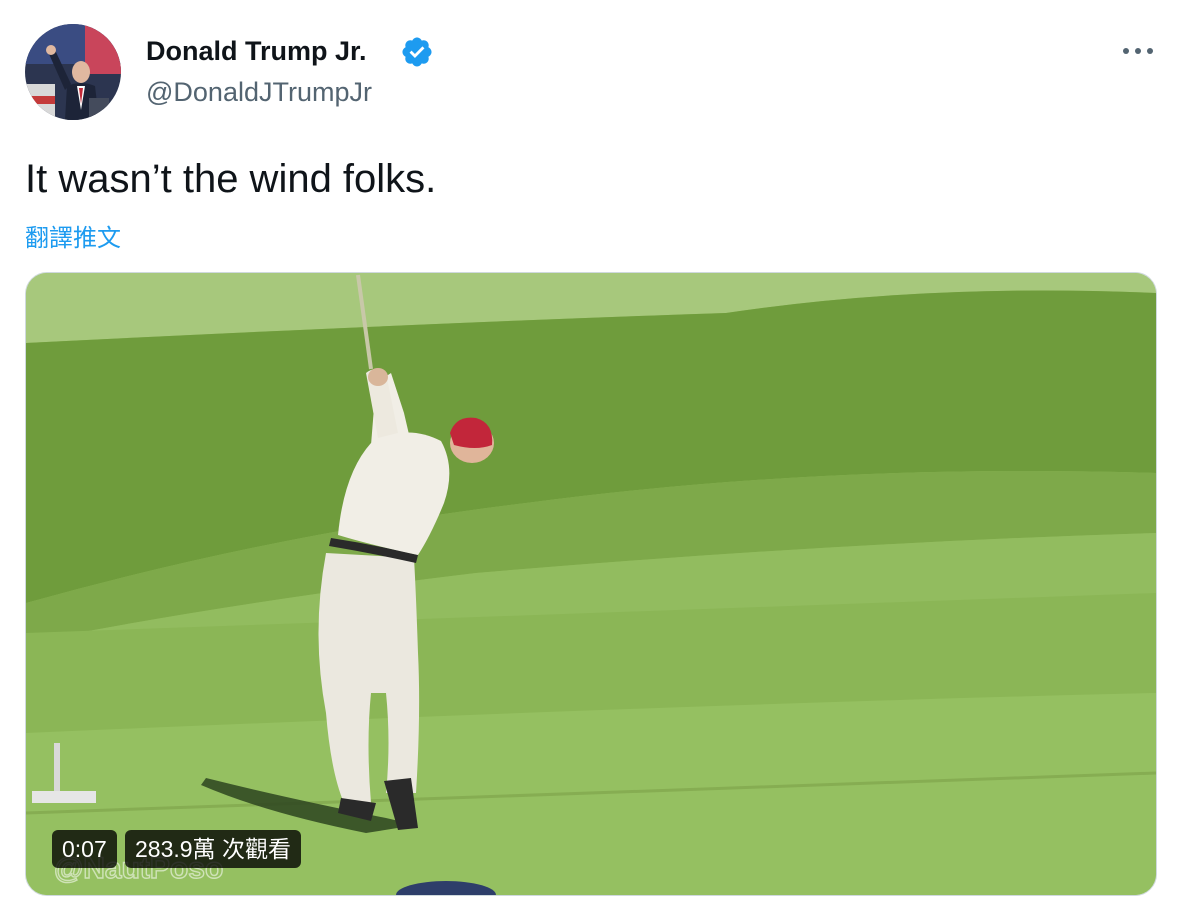  I want to click on more-horizontal-icon, so click(1138, 51).